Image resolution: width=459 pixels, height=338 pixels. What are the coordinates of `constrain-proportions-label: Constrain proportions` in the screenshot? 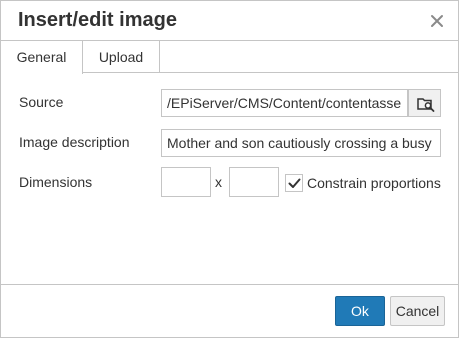 It's located at (374, 183).